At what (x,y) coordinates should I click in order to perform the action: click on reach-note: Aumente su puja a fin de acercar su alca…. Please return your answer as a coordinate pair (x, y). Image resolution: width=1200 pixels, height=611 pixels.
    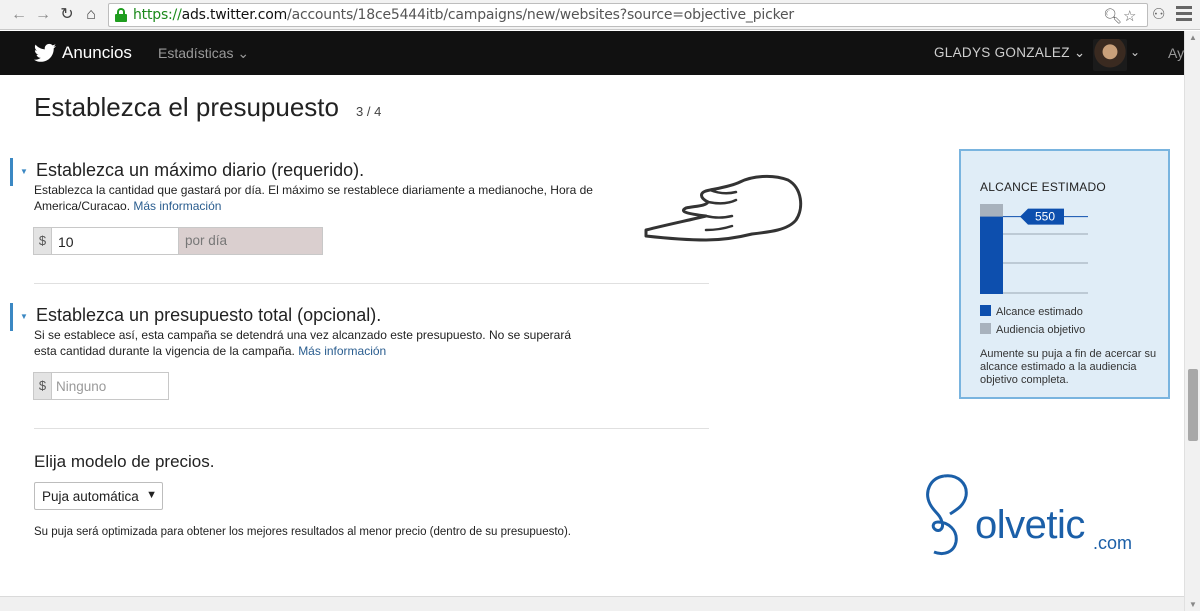
    Looking at the image, I should click on (1068, 367).